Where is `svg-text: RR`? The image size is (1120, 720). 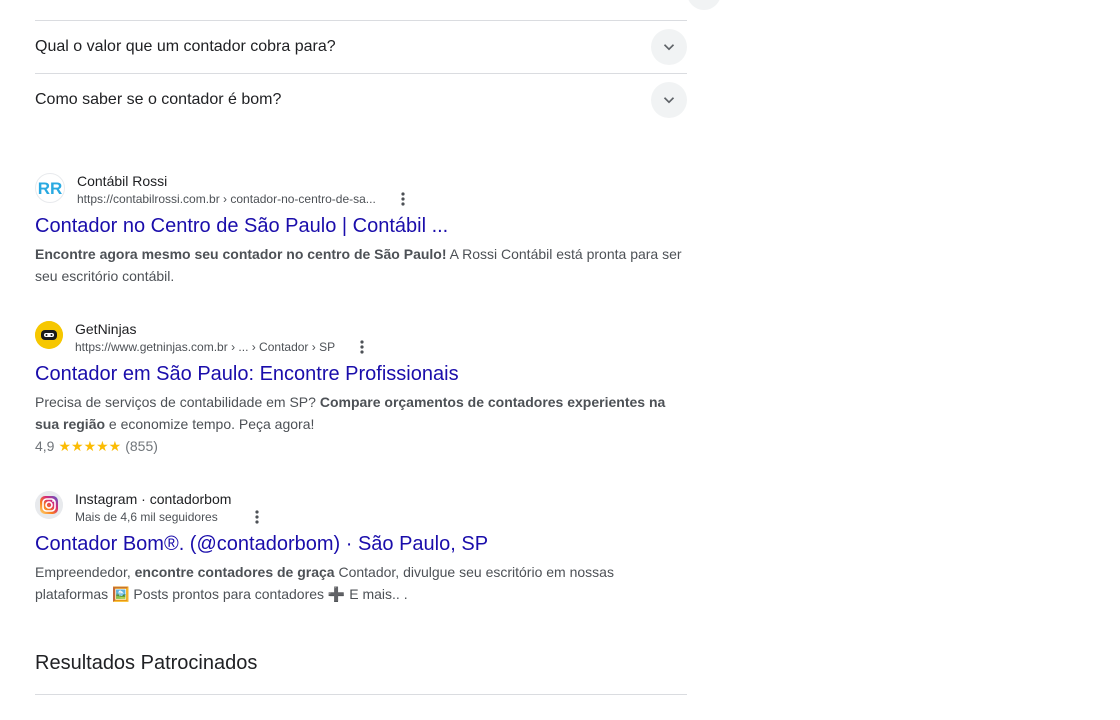 svg-text: RR is located at coordinates (50, 188).